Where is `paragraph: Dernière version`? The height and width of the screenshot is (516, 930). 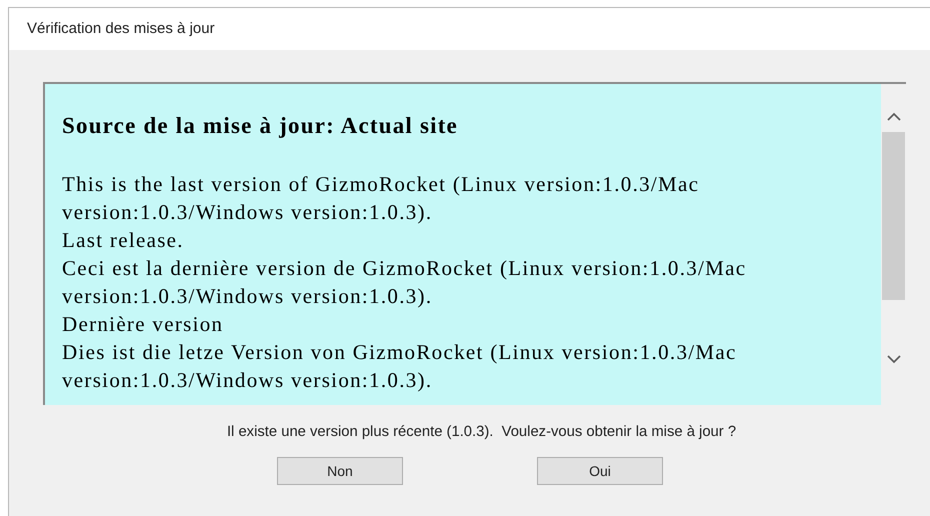 paragraph: Dernière version is located at coordinates (143, 324).